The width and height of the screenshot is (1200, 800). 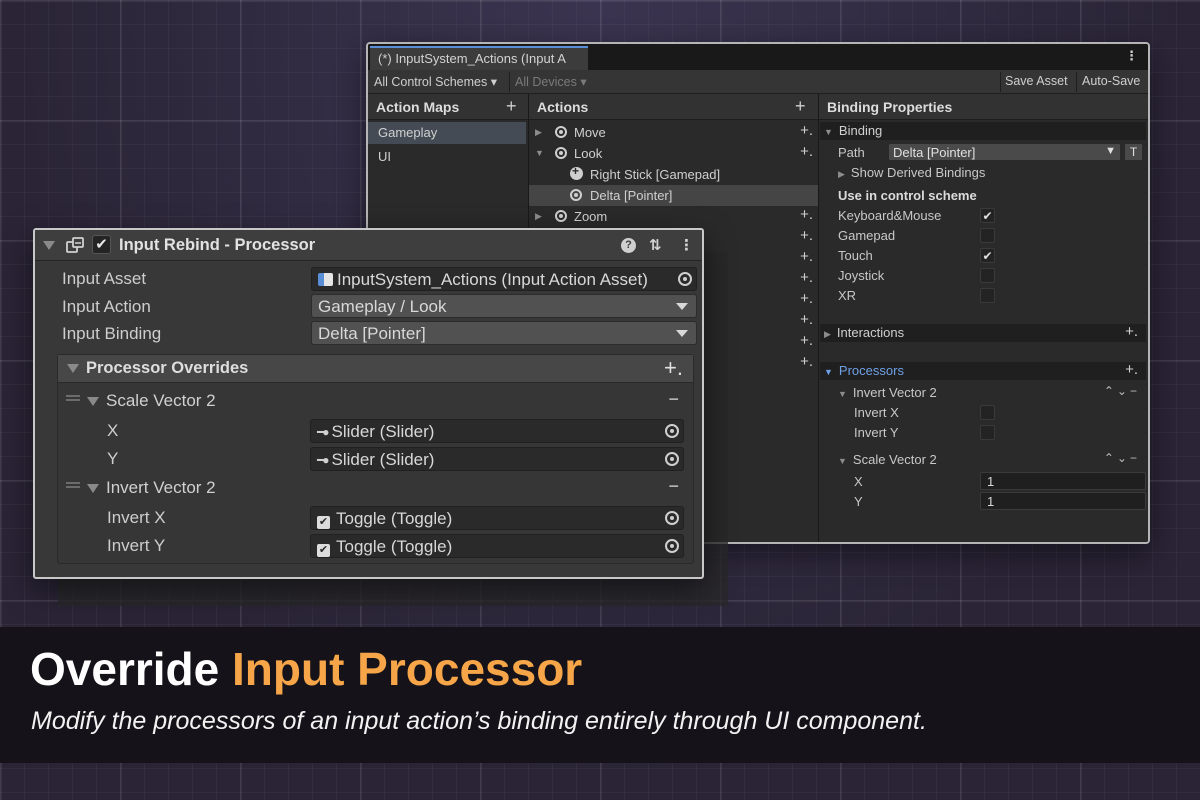 What do you see at coordinates (987, 412) in the screenshot?
I see `invert-x-checkbox` at bounding box center [987, 412].